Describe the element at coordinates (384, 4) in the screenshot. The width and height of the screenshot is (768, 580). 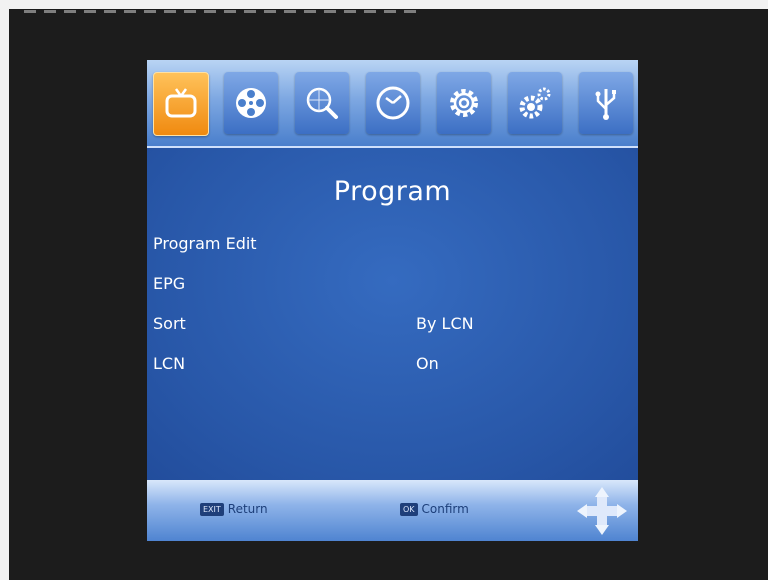
I see `screen-edge-top` at that location.